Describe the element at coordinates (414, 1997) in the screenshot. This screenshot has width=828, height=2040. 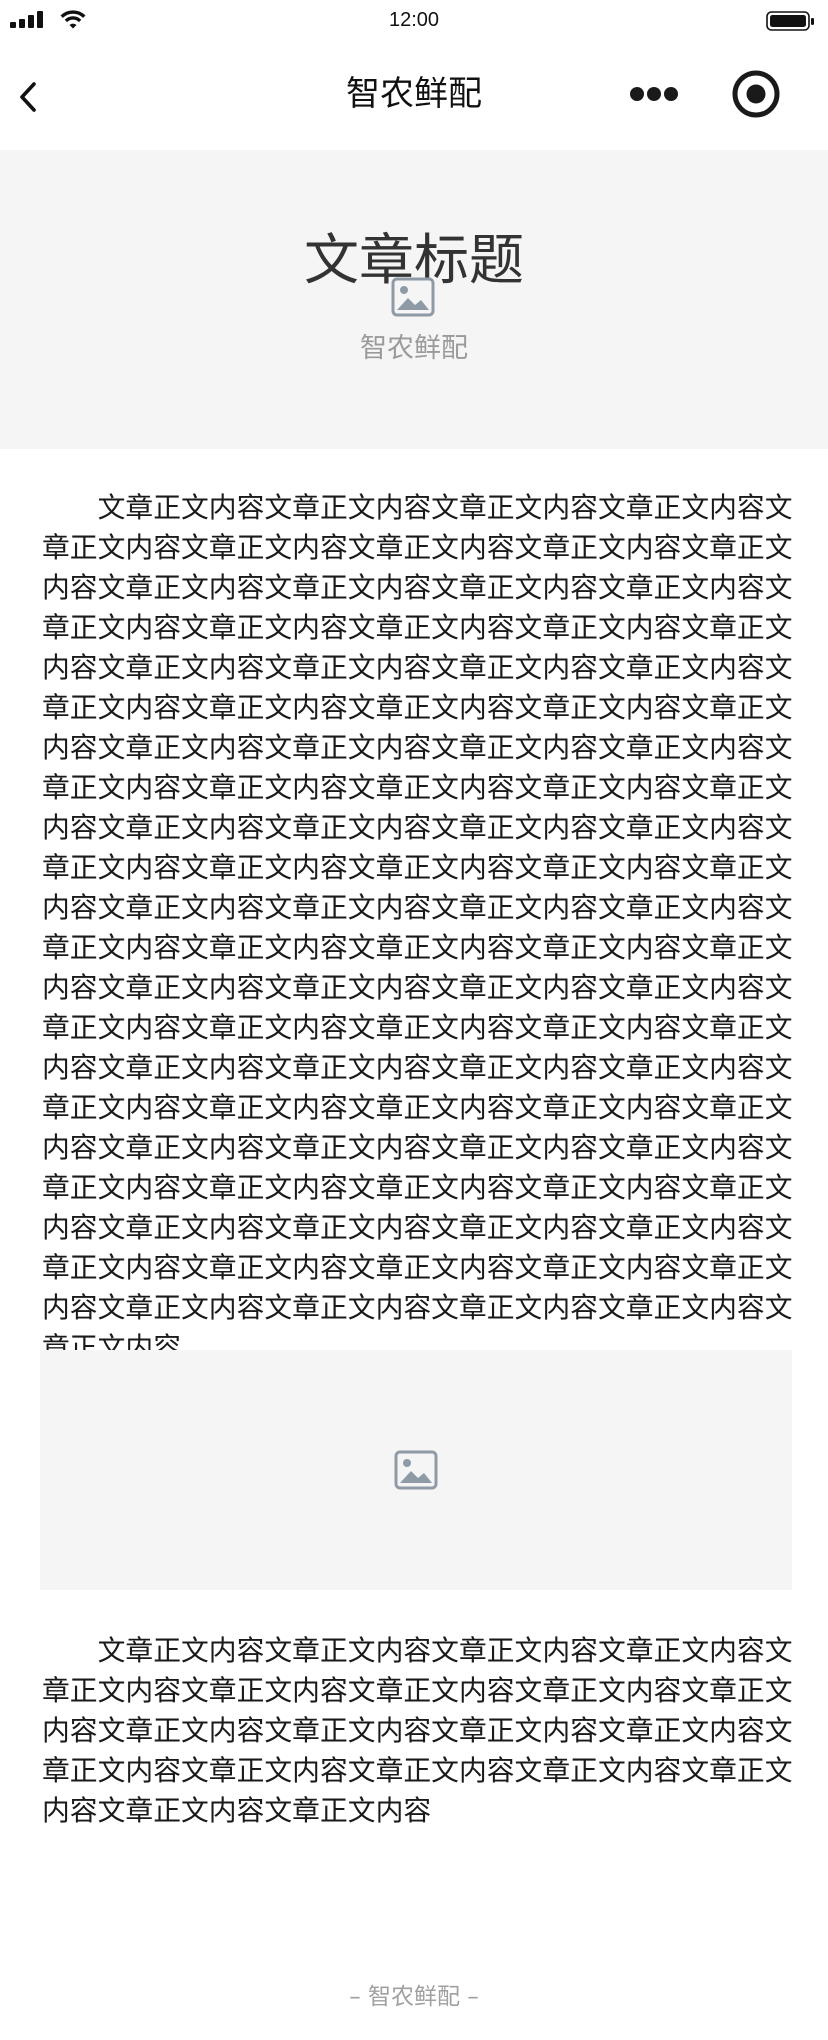
I see `footer-brand: – 智农鲜配 –` at that location.